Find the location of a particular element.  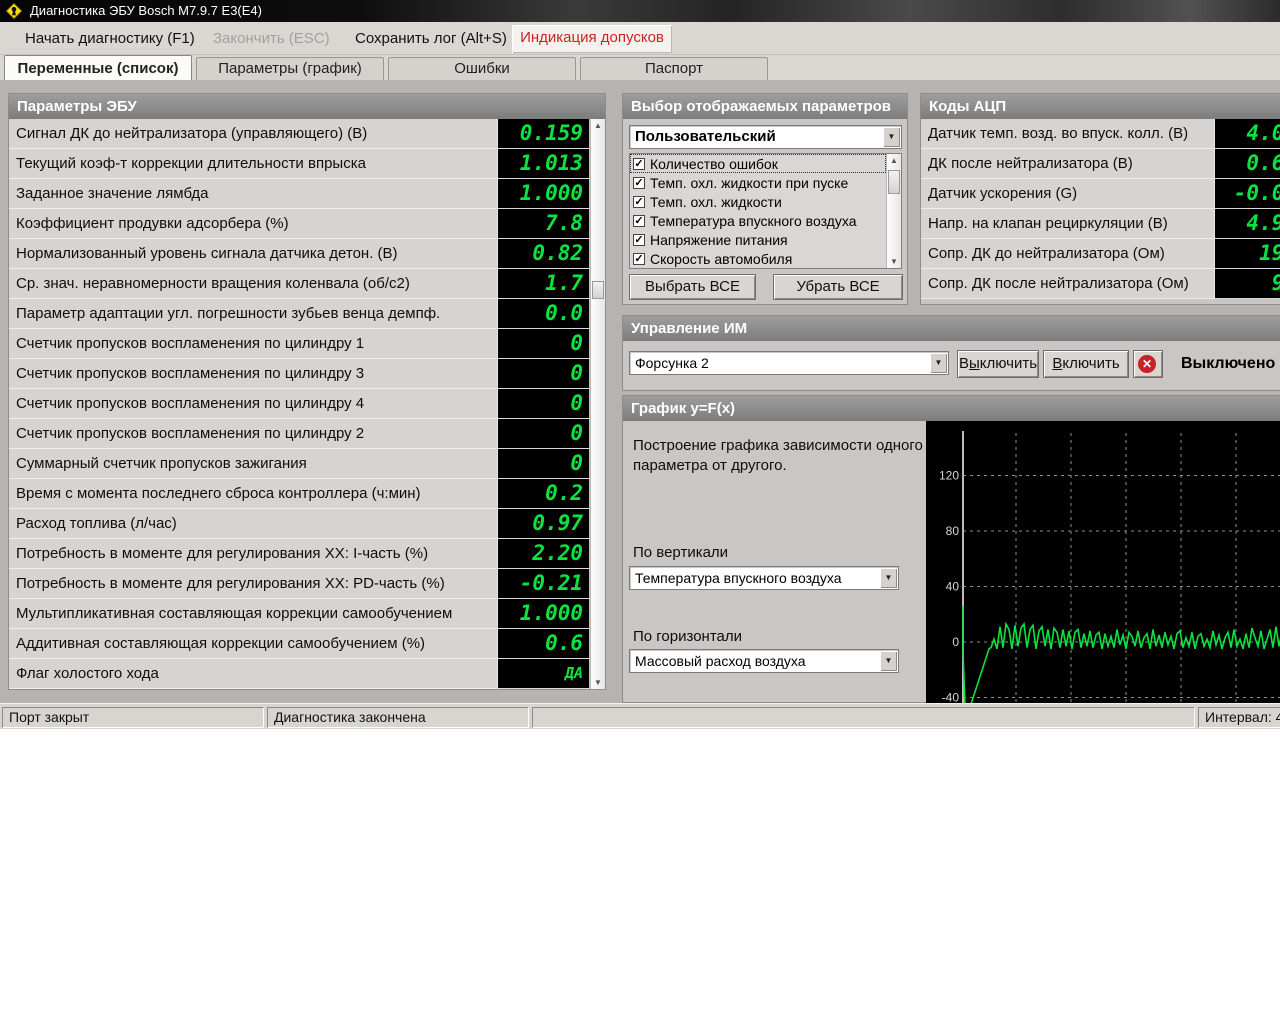

turn-off-button: Выключить is located at coordinates (998, 364).